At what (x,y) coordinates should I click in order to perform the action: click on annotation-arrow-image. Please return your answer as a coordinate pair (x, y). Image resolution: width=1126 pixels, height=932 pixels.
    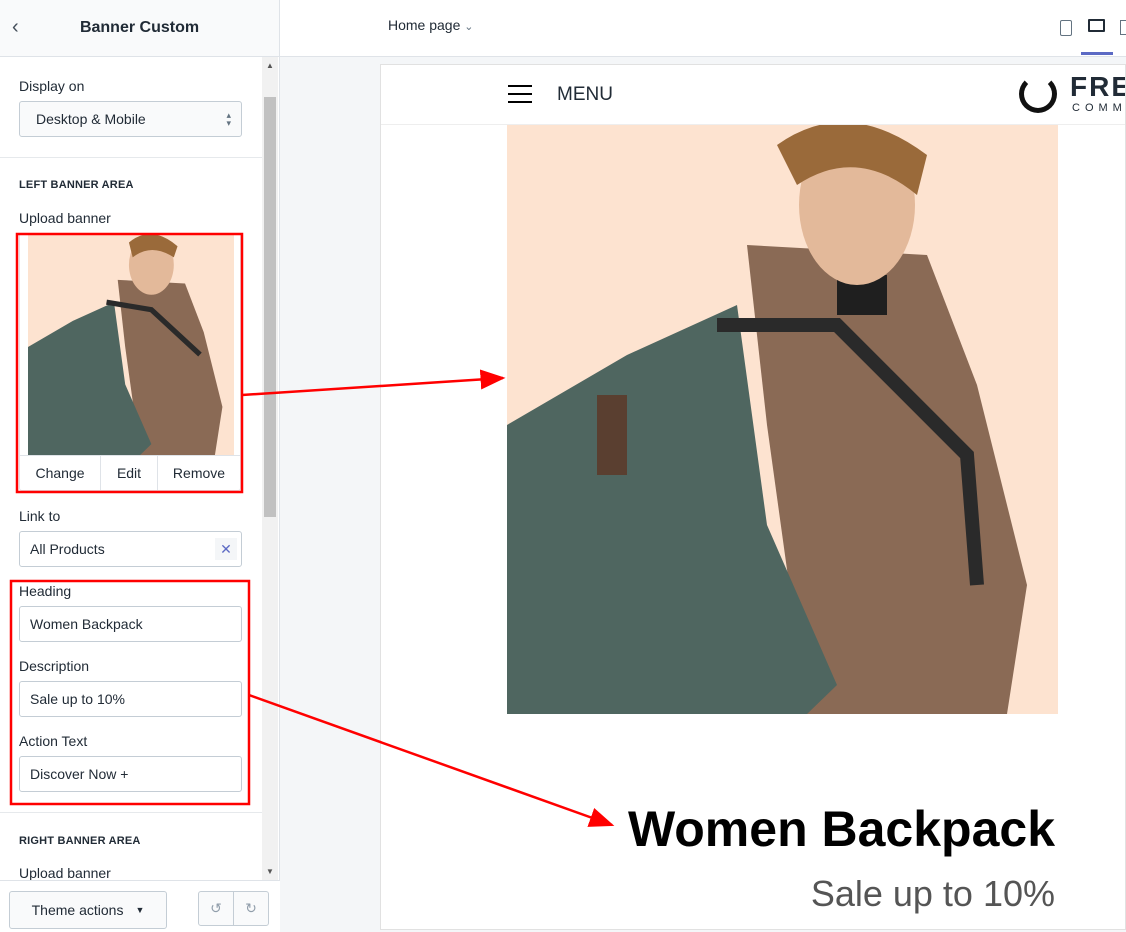
    Looking at the image, I should click on (373, 383).